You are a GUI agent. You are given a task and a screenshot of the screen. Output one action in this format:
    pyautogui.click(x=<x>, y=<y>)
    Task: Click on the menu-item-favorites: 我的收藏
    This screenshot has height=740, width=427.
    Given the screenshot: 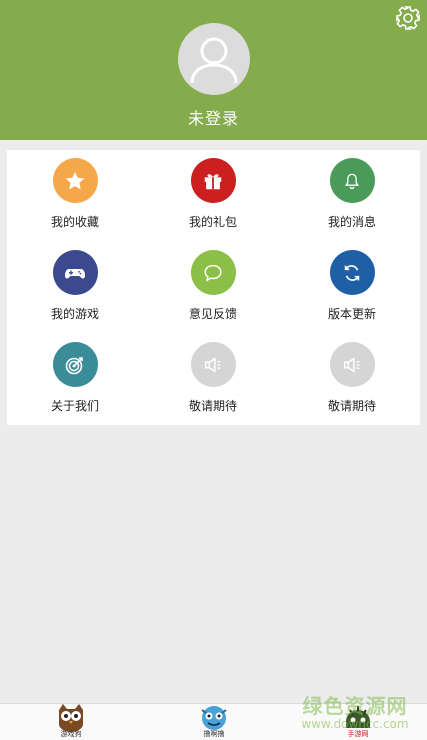 What is the action you would take?
    pyautogui.click(x=75, y=202)
    